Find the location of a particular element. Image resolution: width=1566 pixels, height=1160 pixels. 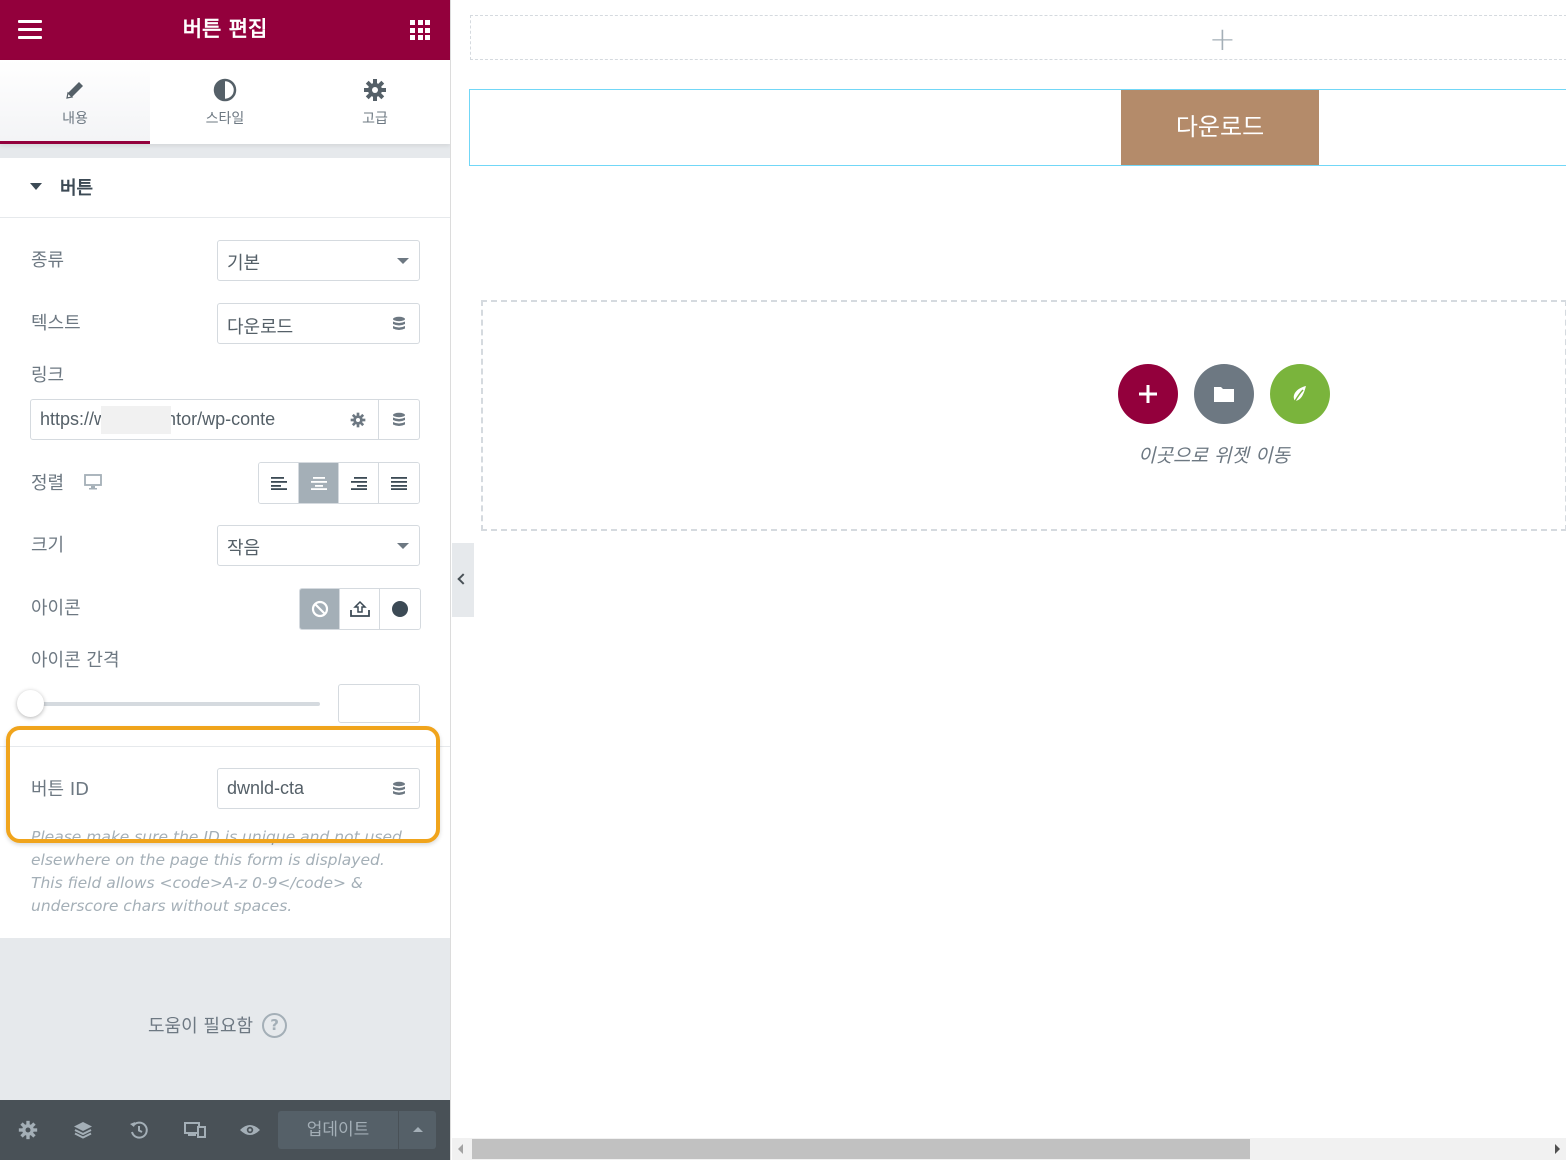

divider is located at coordinates (225, 746).